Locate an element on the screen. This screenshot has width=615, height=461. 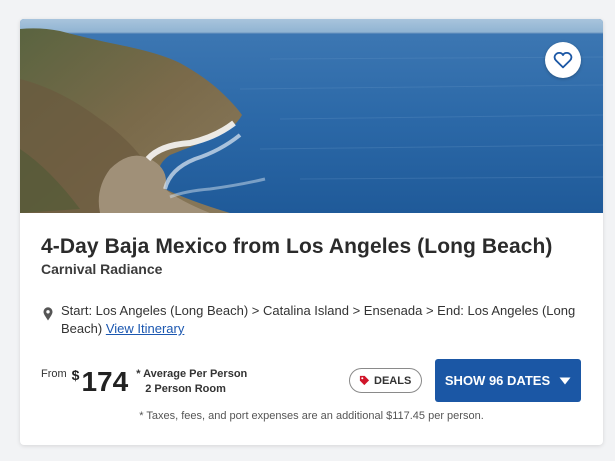
heart-icon is located at coordinates (563, 60).